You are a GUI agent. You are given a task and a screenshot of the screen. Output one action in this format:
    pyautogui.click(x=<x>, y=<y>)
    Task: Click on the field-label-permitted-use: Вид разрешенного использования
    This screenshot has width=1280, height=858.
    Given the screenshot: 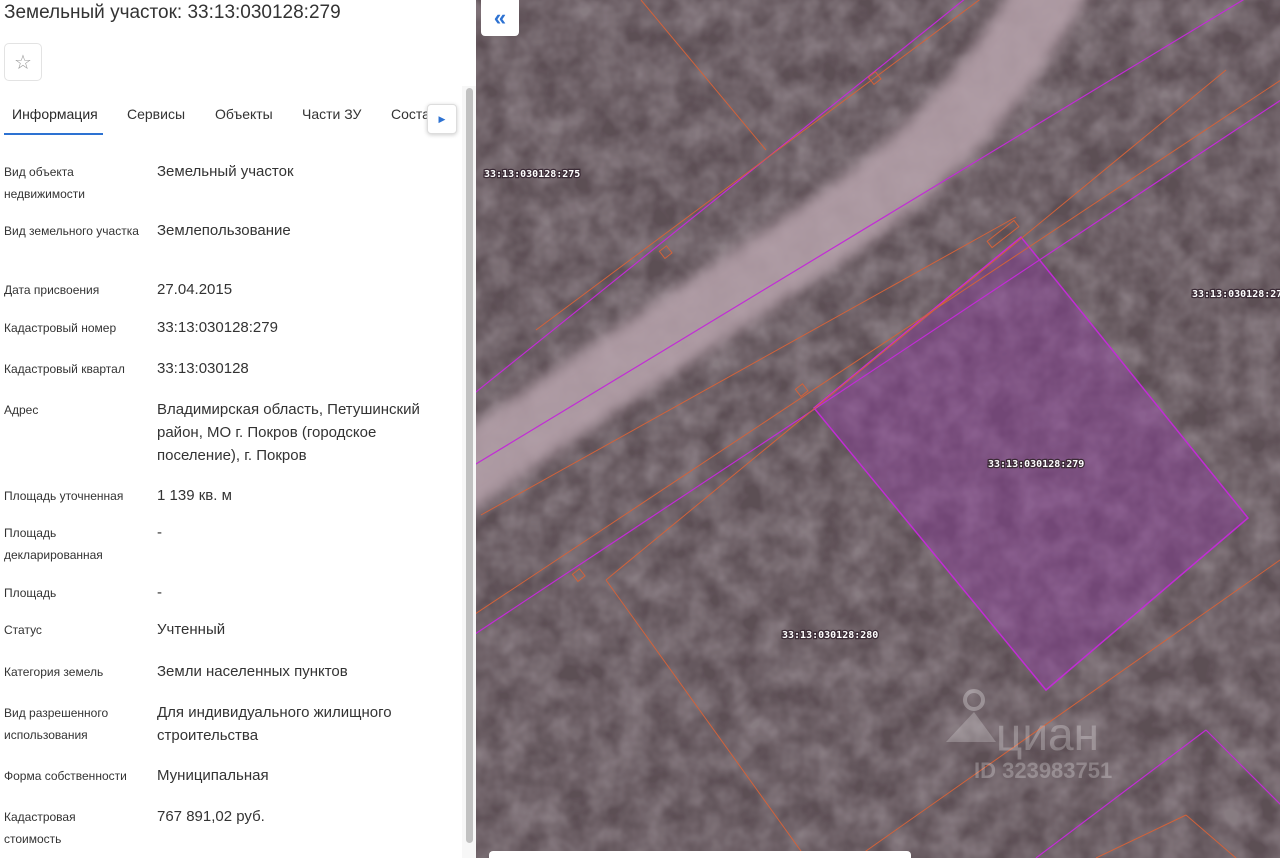 What is the action you would take?
    pyautogui.click(x=56, y=724)
    